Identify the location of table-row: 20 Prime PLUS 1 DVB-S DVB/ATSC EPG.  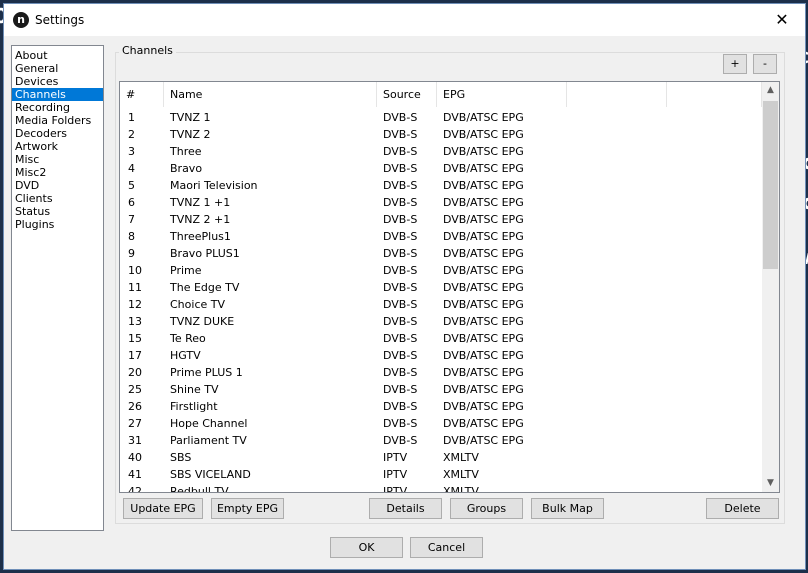
(441, 372).